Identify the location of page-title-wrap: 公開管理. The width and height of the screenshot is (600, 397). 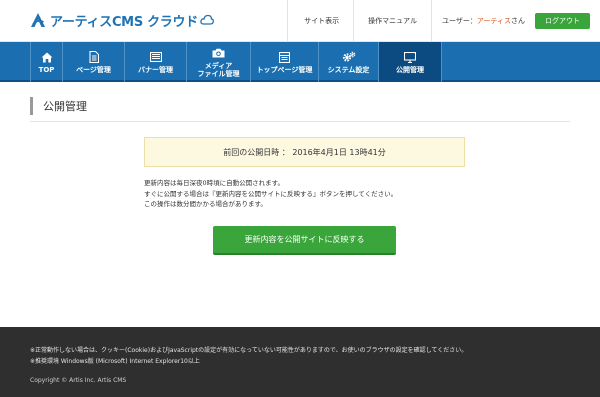
(58, 106).